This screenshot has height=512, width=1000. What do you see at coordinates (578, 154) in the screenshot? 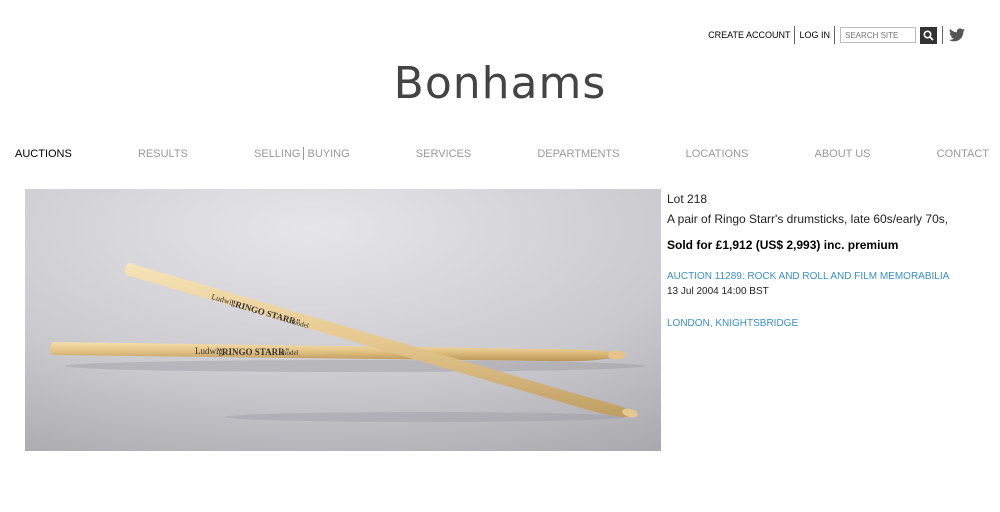
I see `nav-departments: DEPARTMENTS` at bounding box center [578, 154].